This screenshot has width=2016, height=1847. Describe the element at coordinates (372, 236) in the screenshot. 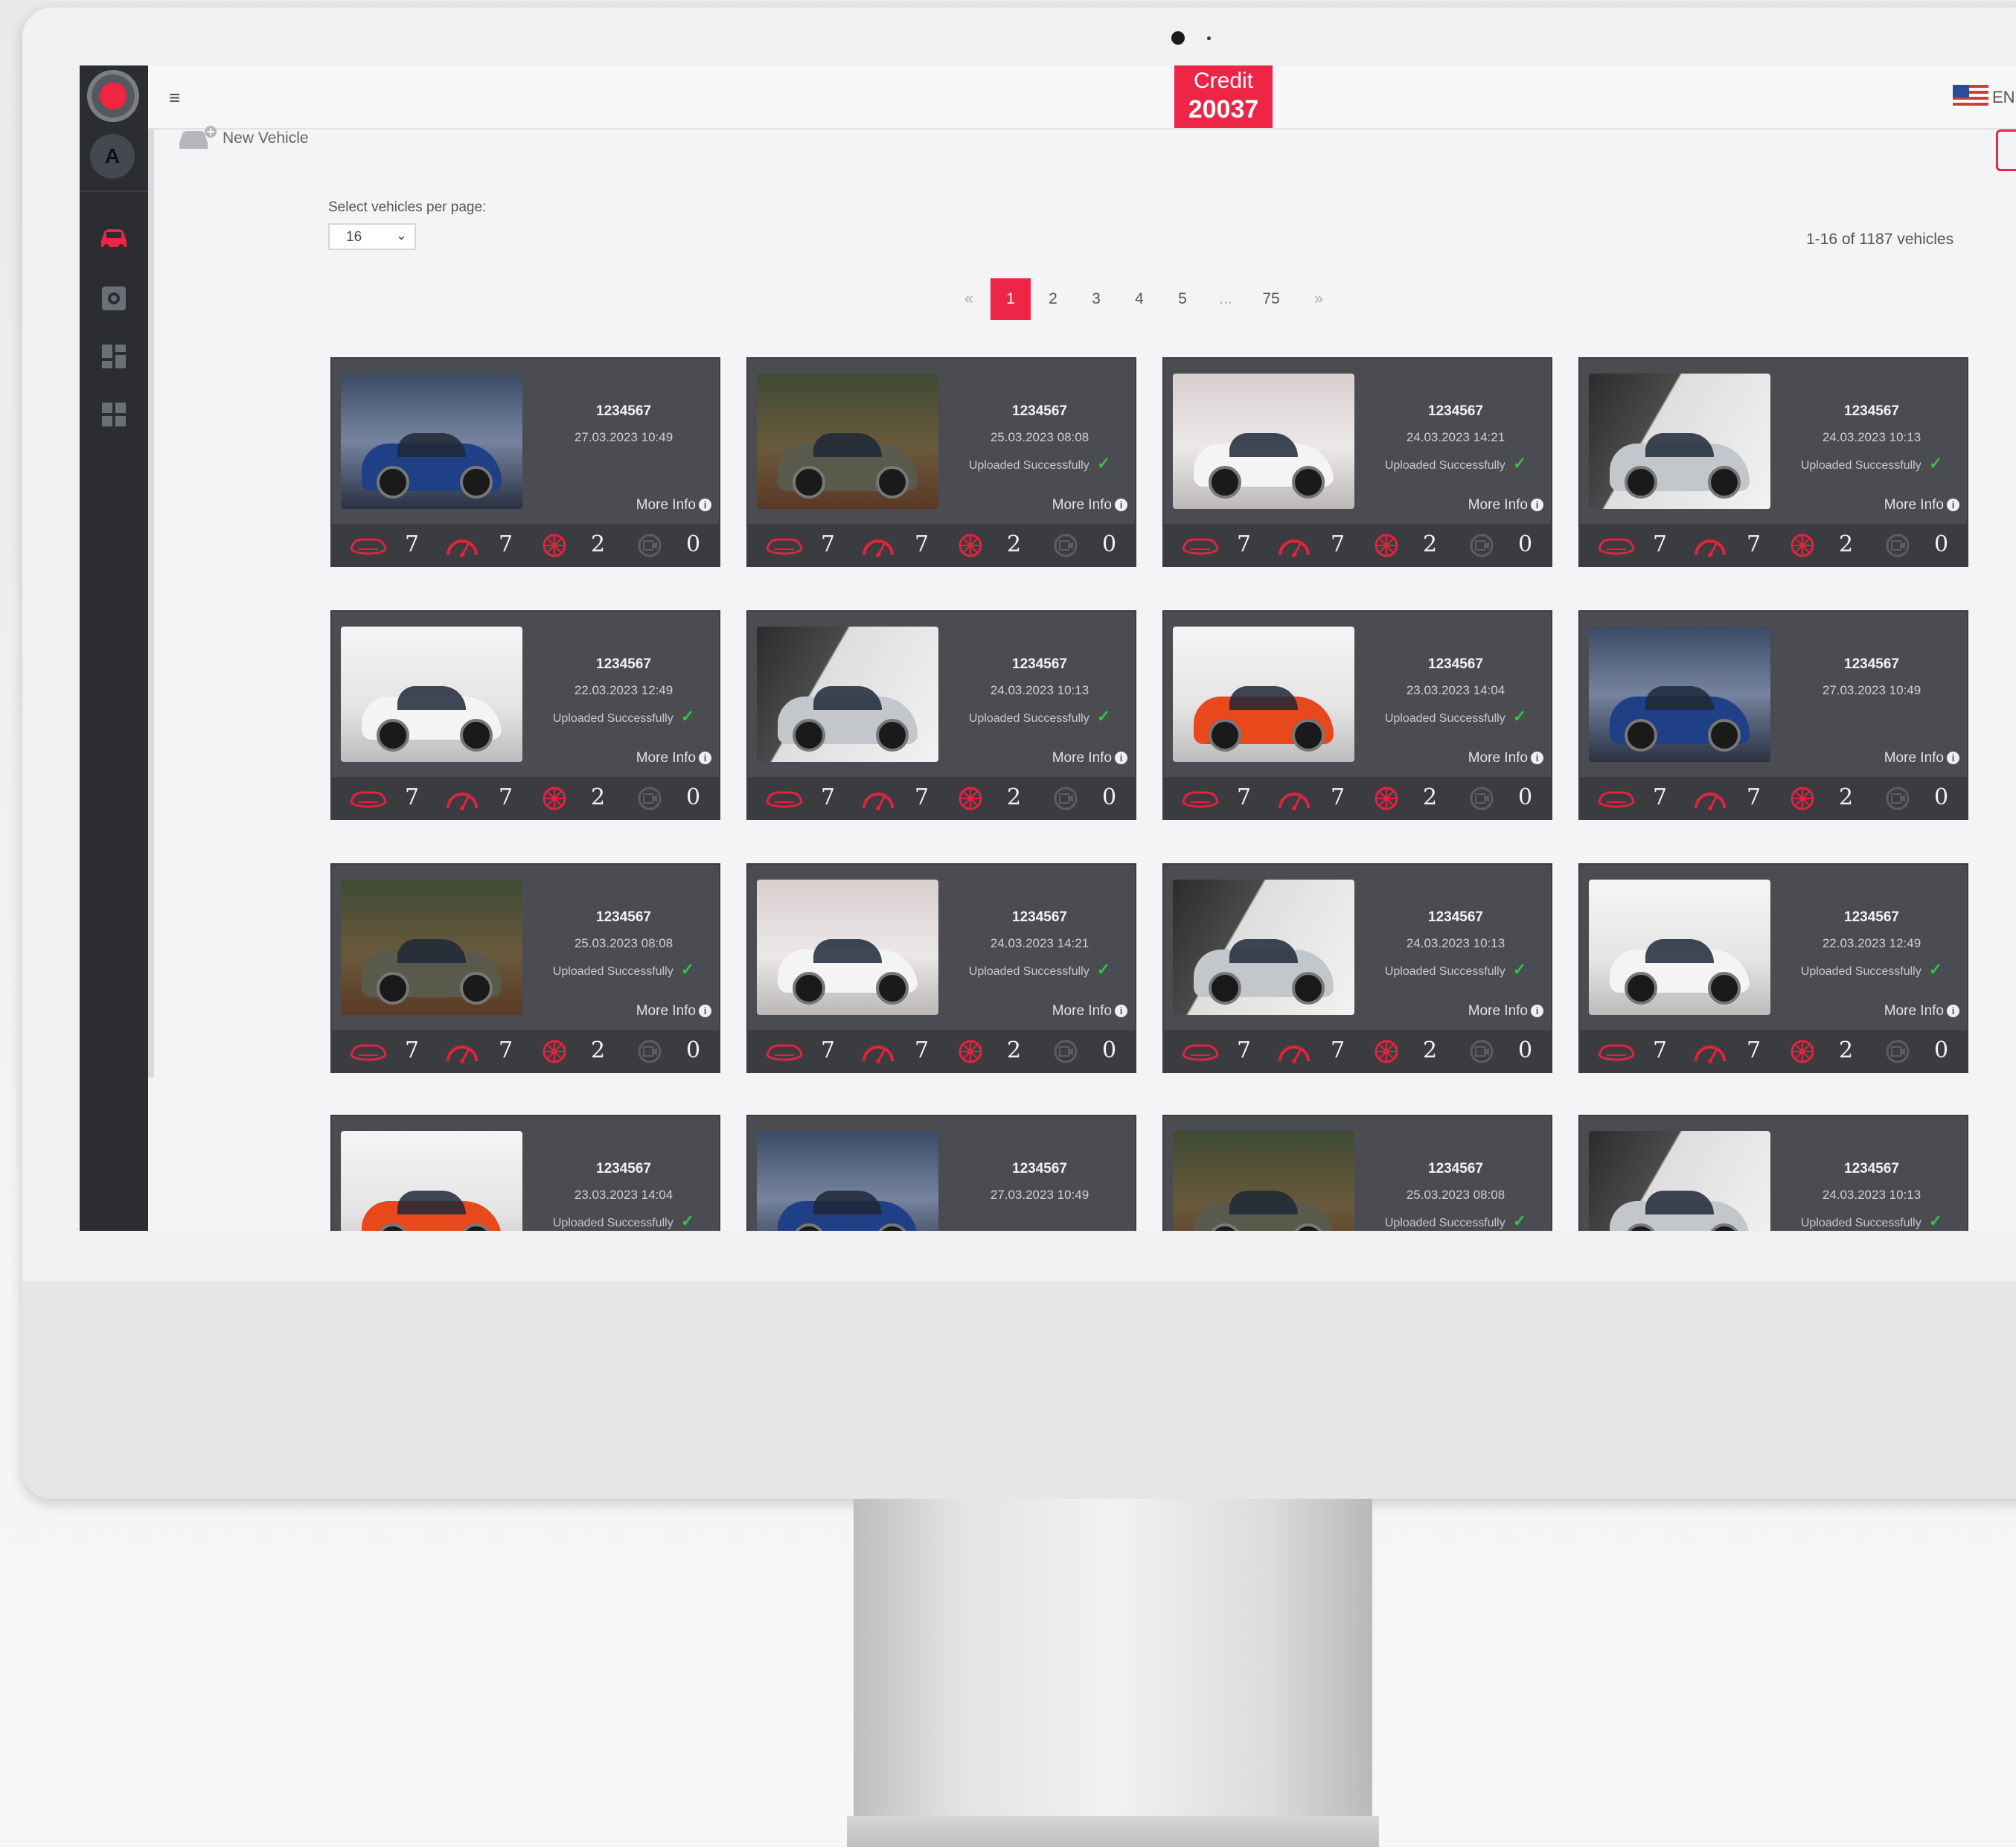

I see `per-page-select: 16 ⌄` at that location.